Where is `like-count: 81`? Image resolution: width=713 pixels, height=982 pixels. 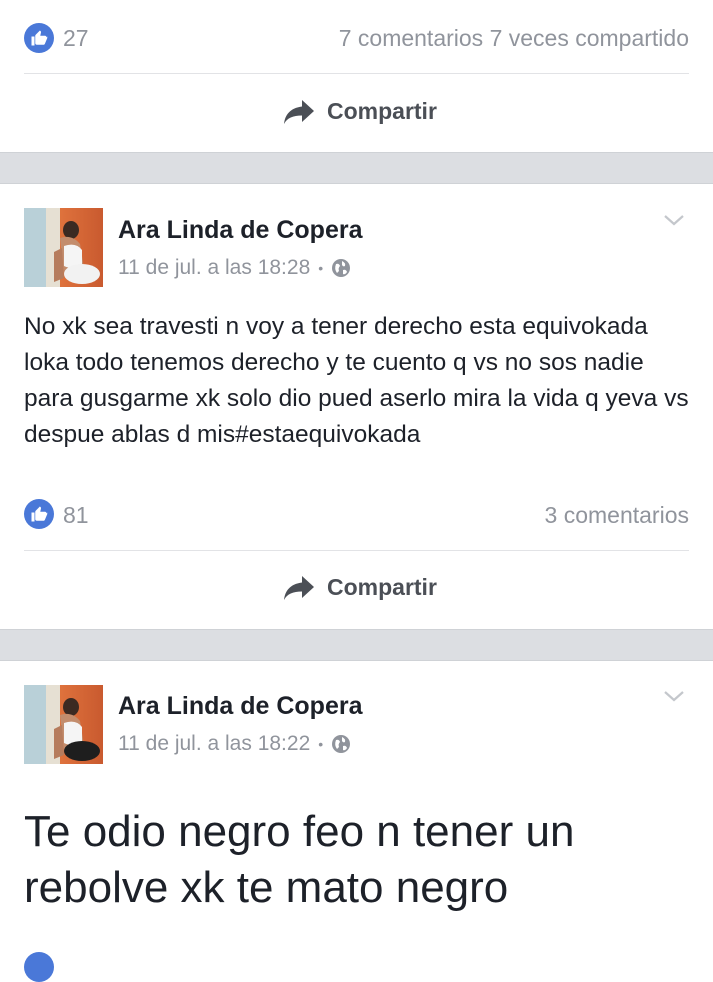
like-count: 81 is located at coordinates (76, 515).